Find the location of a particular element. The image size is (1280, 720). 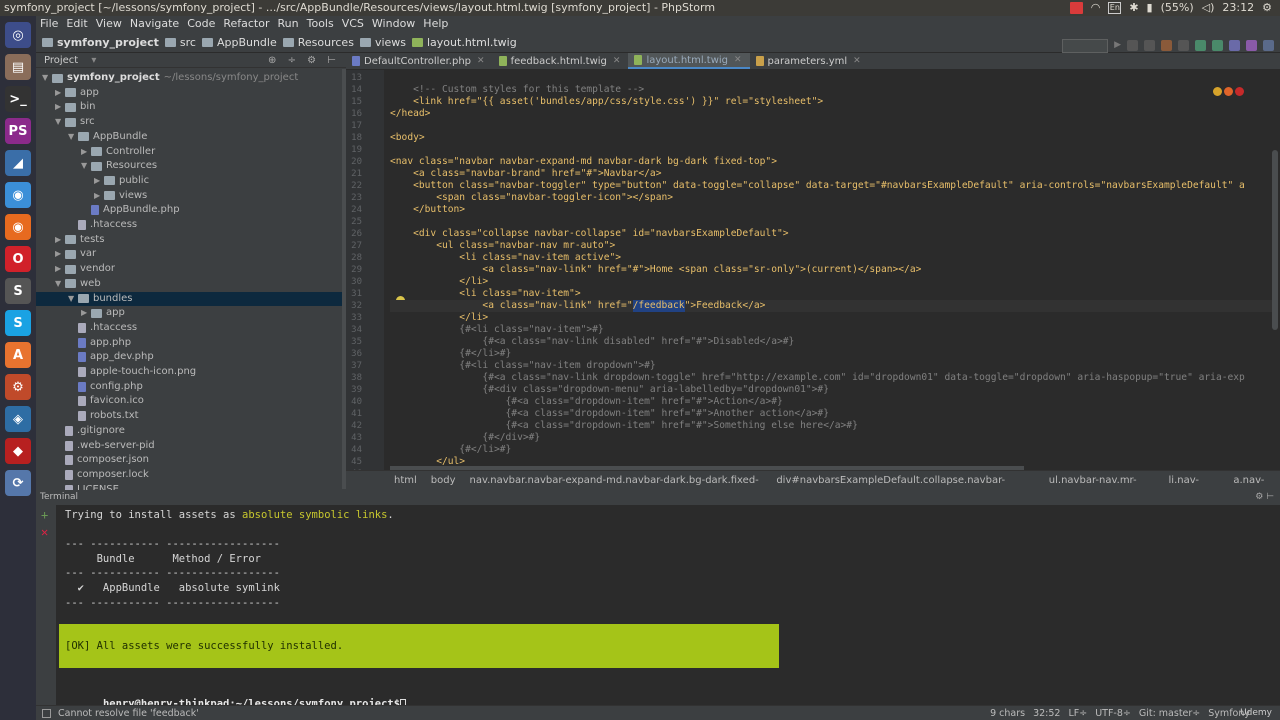

power-gear-icon: ⚙ is located at coordinates (1267, 8).